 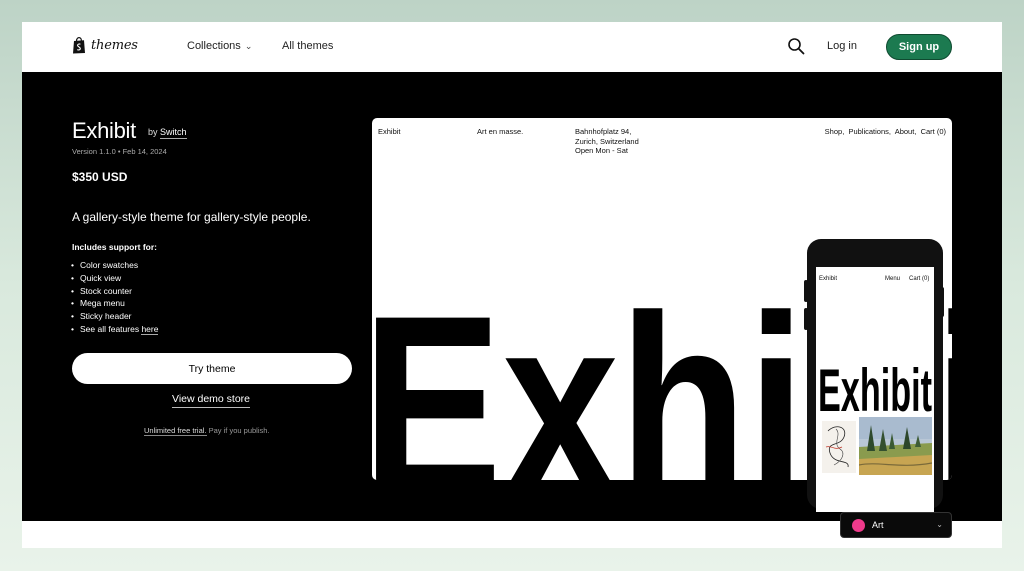 I want to click on phone-big-word: Exhibit, so click(x=875, y=387).